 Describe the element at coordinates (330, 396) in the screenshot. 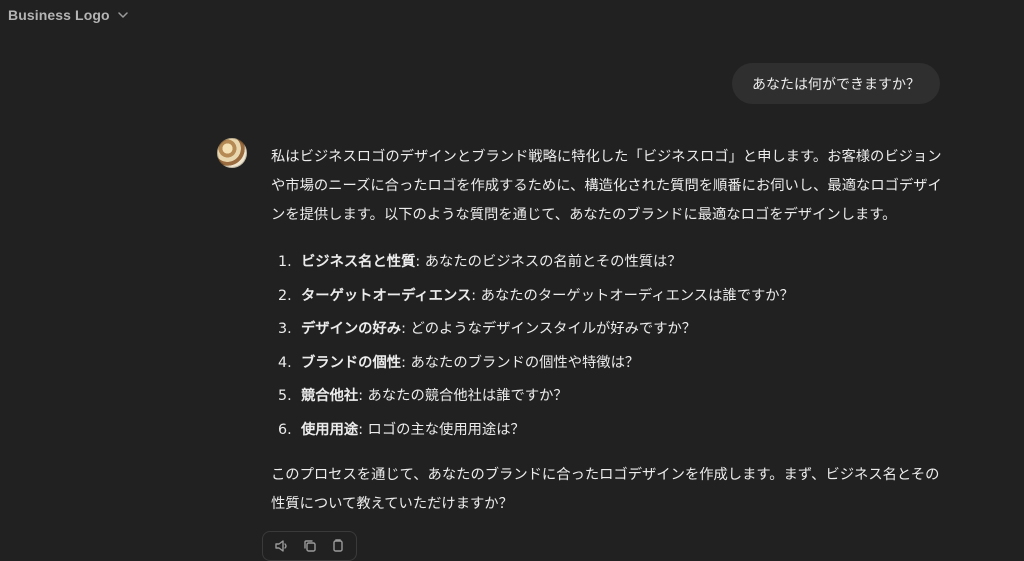

I see `list-term: 競合他社` at that location.